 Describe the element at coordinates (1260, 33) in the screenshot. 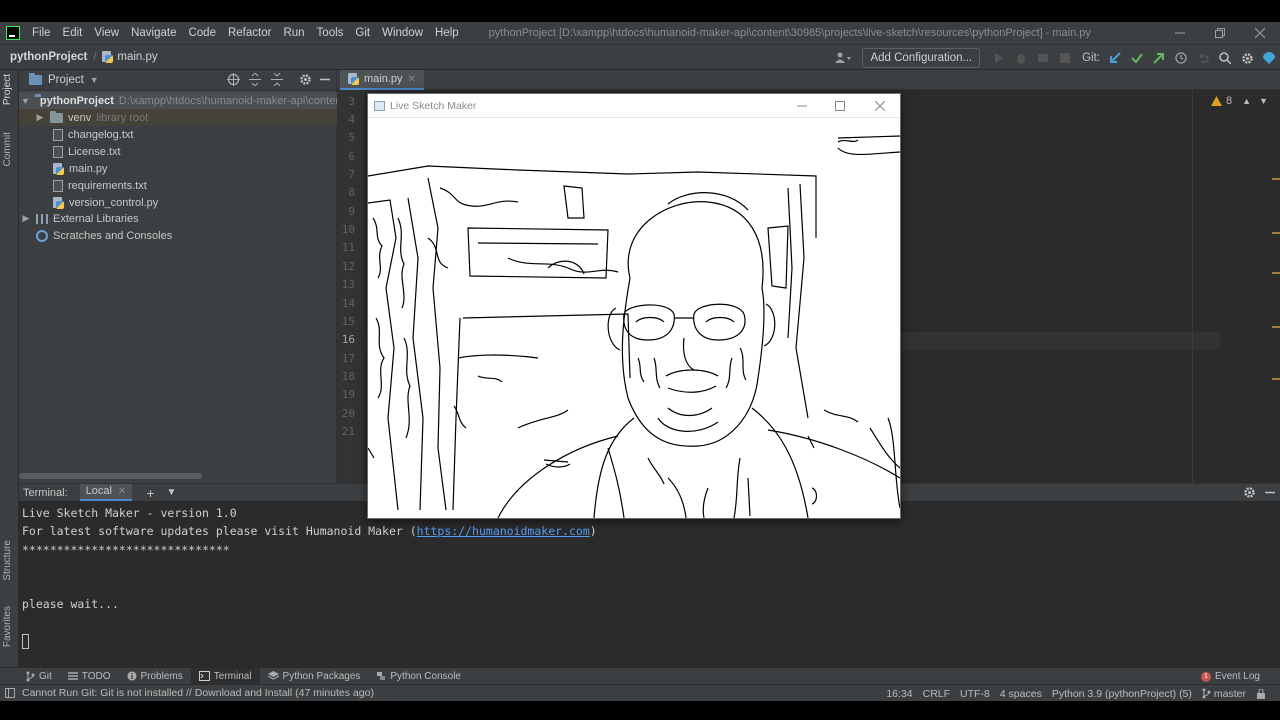

I see `close-window-button` at that location.